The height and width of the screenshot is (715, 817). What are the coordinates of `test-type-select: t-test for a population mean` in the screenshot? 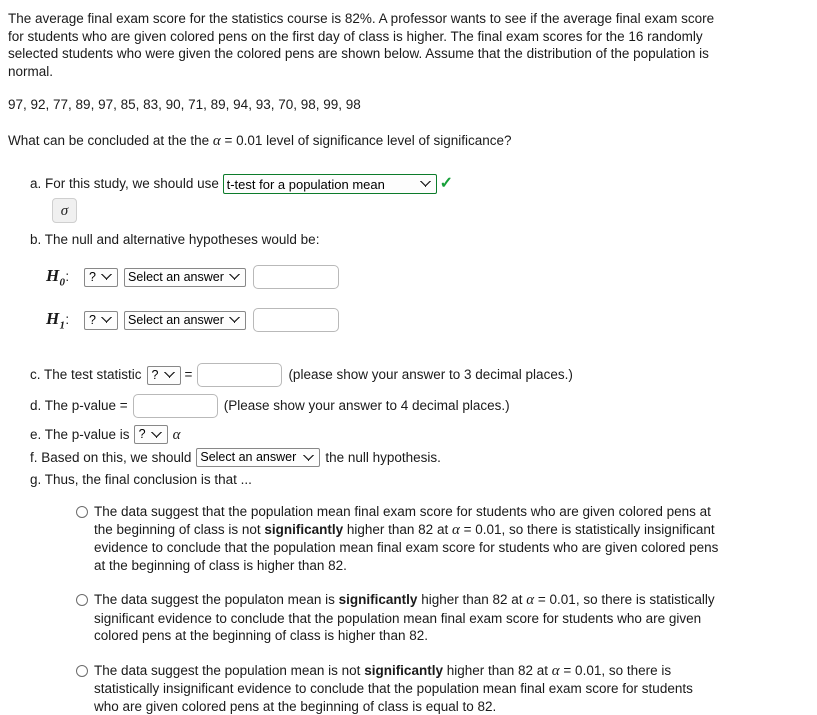 It's located at (330, 184).